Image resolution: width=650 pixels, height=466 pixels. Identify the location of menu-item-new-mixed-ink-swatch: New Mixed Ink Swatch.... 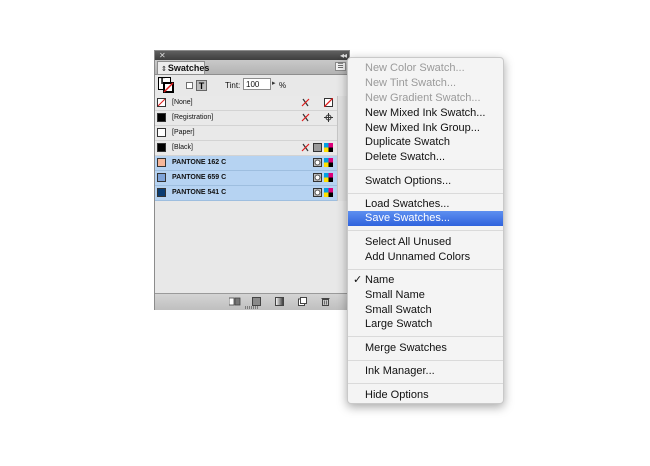
(425, 113).